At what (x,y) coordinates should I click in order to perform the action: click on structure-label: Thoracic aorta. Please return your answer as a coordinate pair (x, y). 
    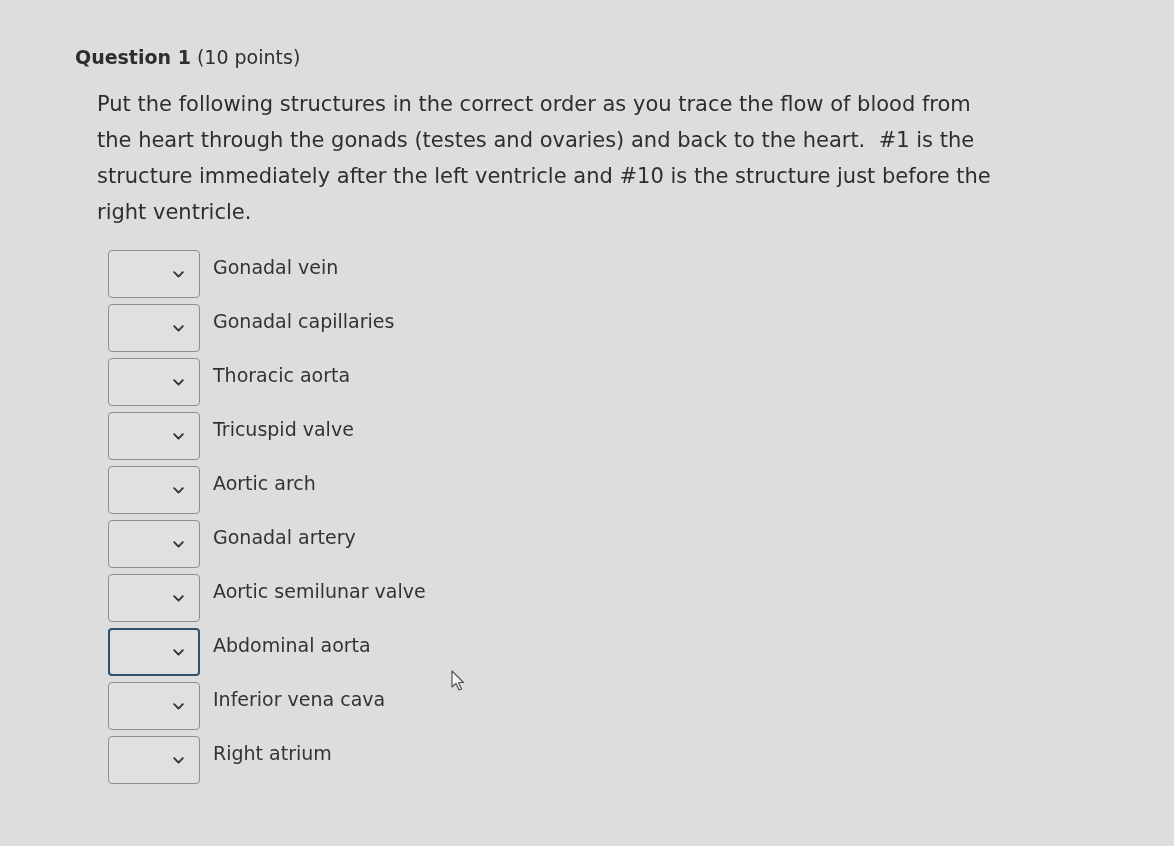
    Looking at the image, I should click on (282, 375).